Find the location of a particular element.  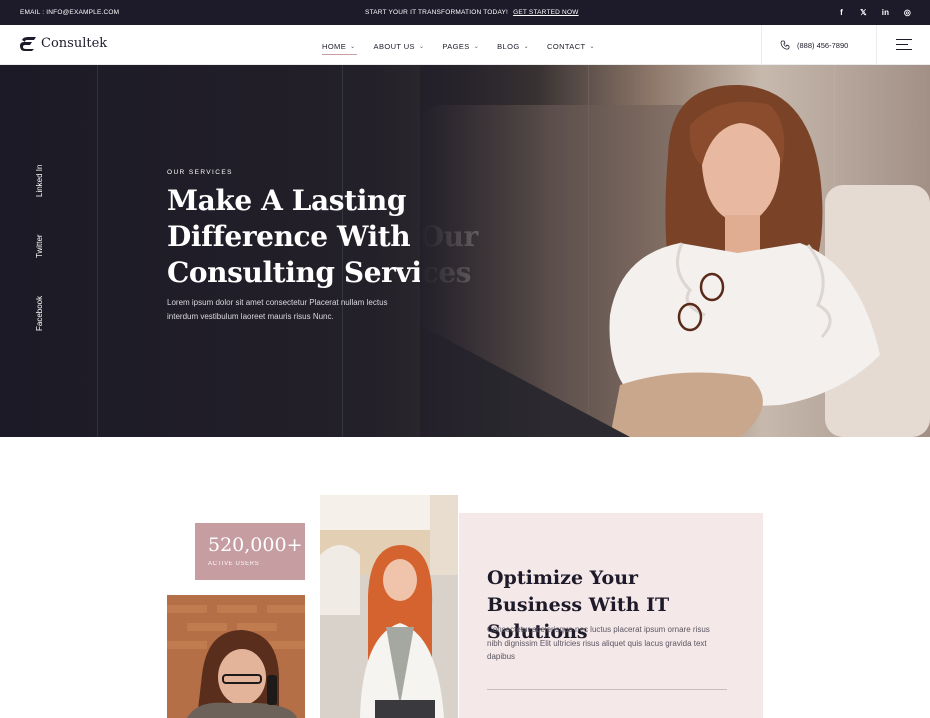

nav-blog-label: BLOG is located at coordinates (508, 46).